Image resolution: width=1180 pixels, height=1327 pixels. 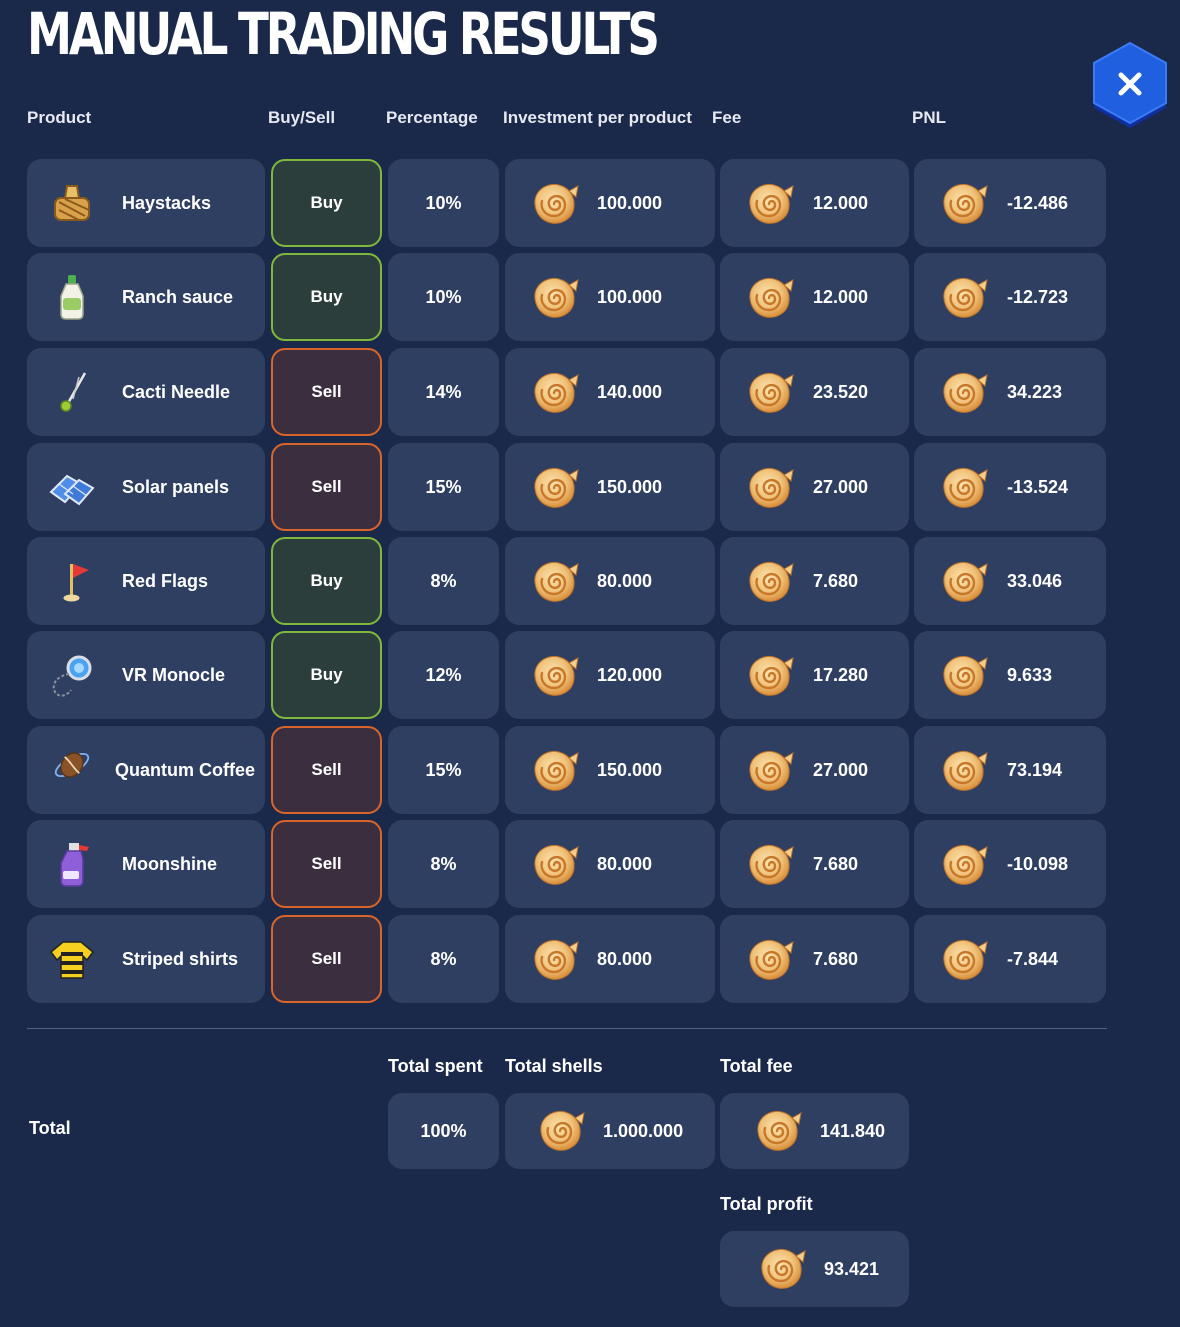 I want to click on product-cell: Striped shirts, so click(x=146, y=959).